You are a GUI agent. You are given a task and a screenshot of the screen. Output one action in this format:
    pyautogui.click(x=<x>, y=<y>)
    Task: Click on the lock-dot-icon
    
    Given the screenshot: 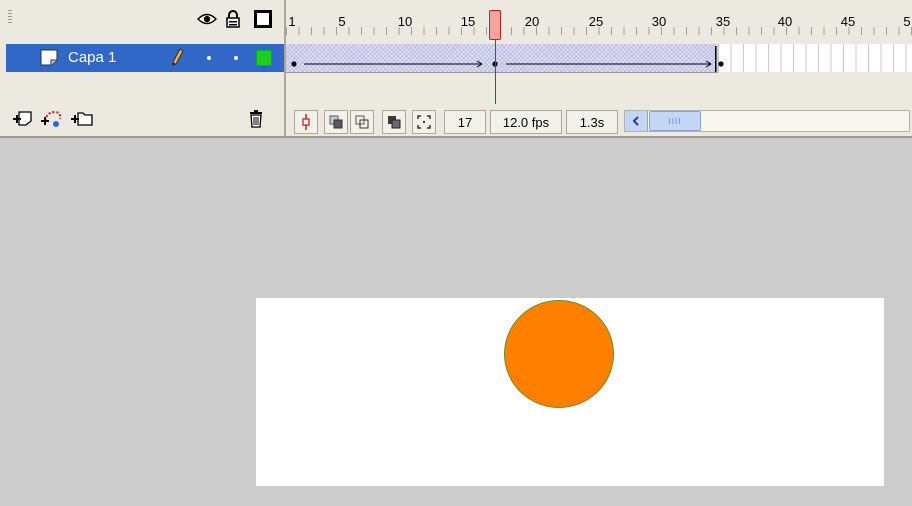 What is the action you would take?
    pyautogui.click(x=236, y=58)
    